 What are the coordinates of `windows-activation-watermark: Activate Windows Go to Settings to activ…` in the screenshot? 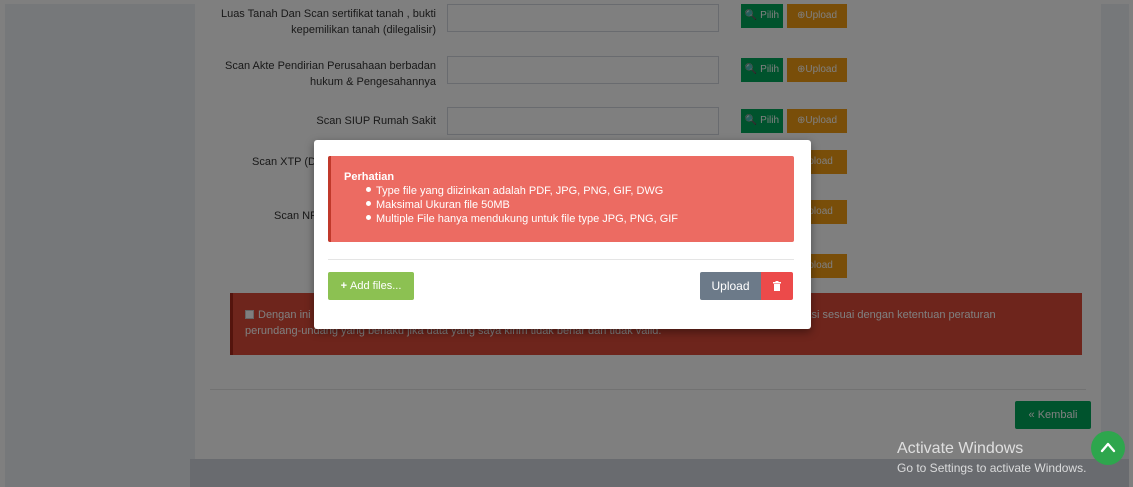 It's located at (991, 457).